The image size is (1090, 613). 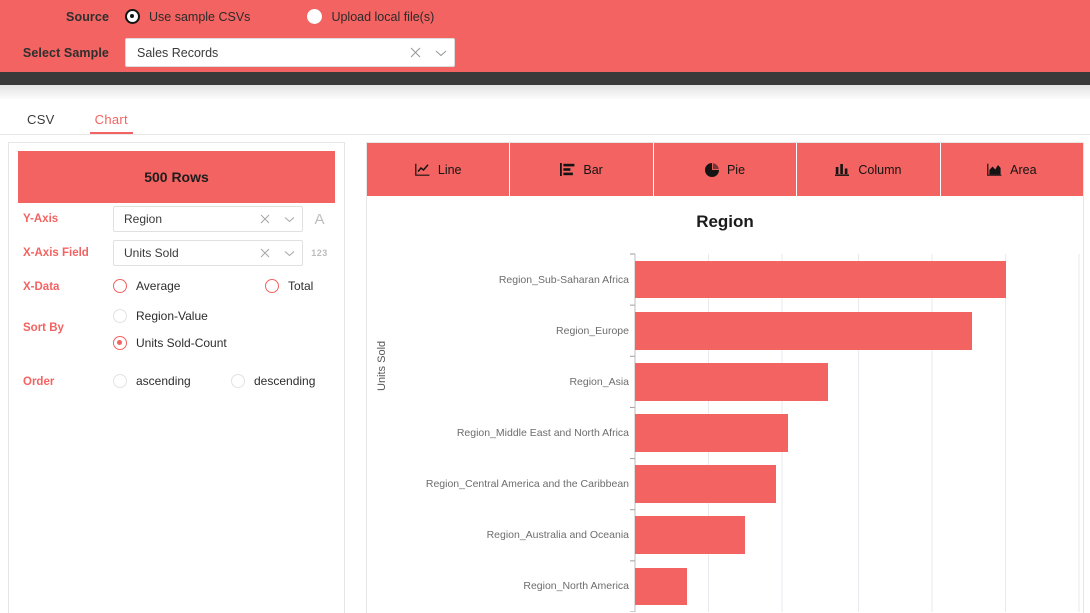 I want to click on select-sample-dropdown: Sales Records, so click(x=290, y=52).